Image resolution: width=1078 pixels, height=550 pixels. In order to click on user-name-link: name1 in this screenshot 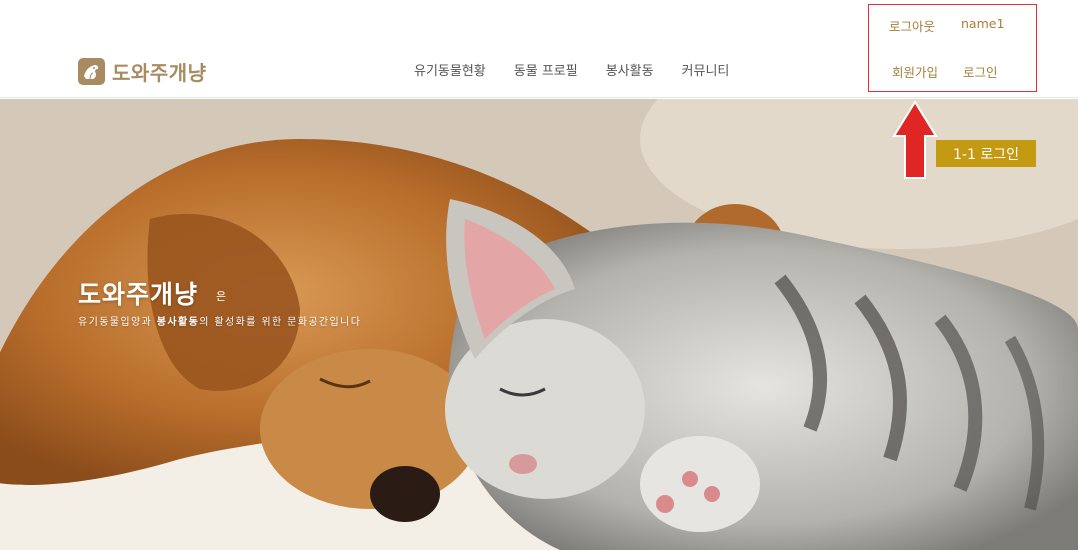, I will do `click(982, 23)`.